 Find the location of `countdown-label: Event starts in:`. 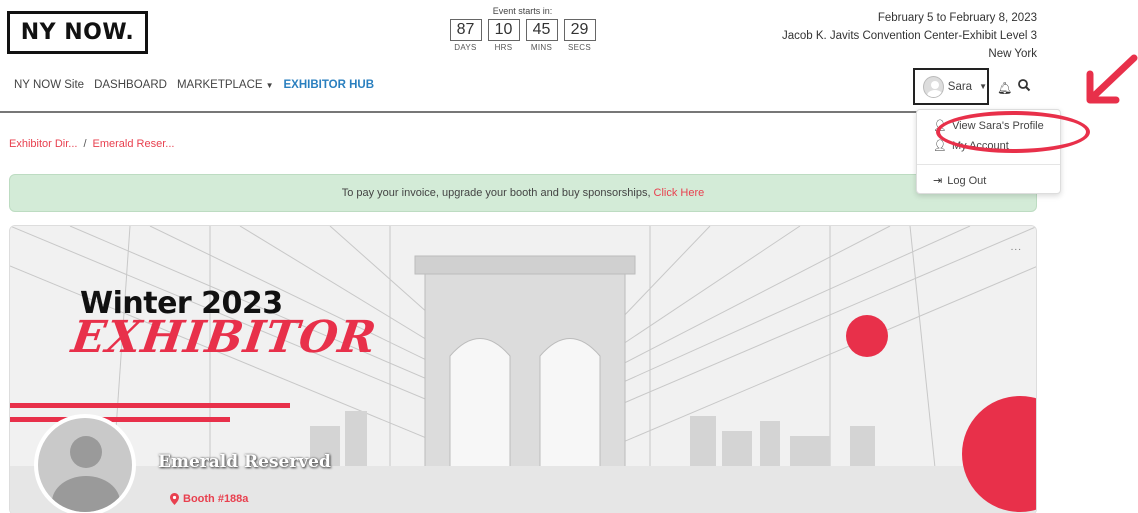

countdown-label: Event starts in: is located at coordinates (522, 11).